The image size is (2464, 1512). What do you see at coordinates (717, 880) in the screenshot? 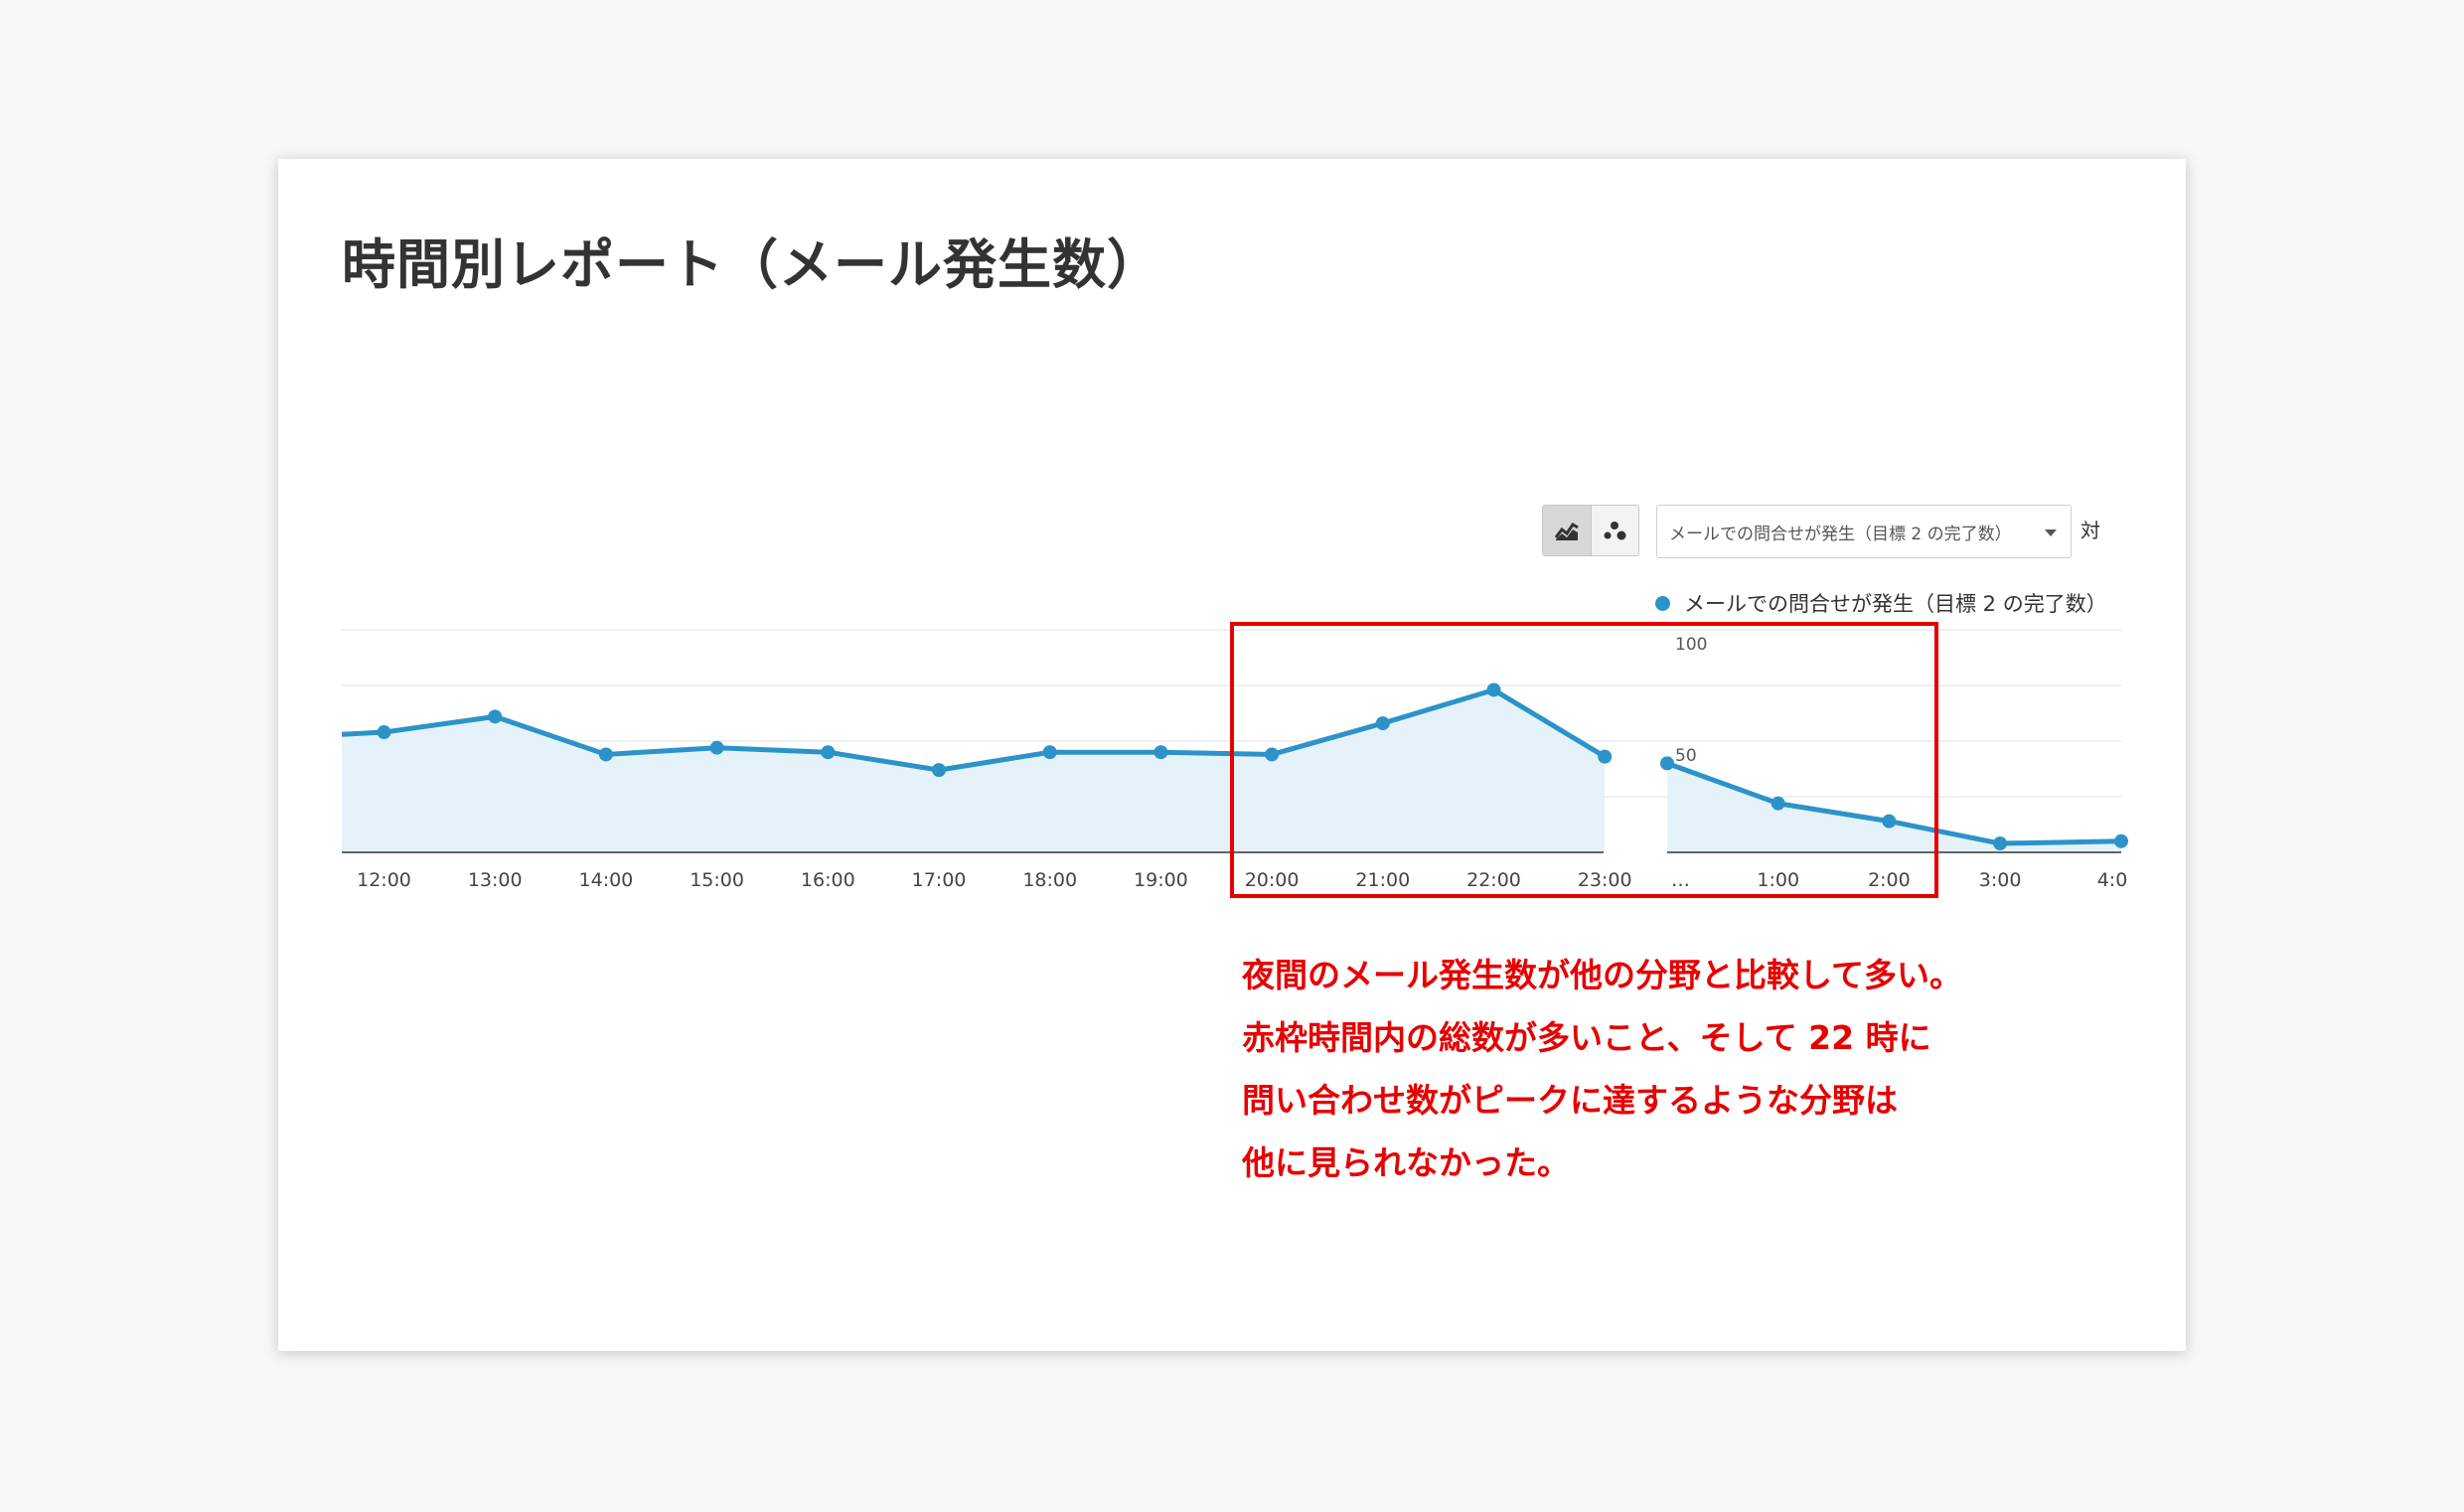
I see `x-tick-label: 15:00` at bounding box center [717, 880].